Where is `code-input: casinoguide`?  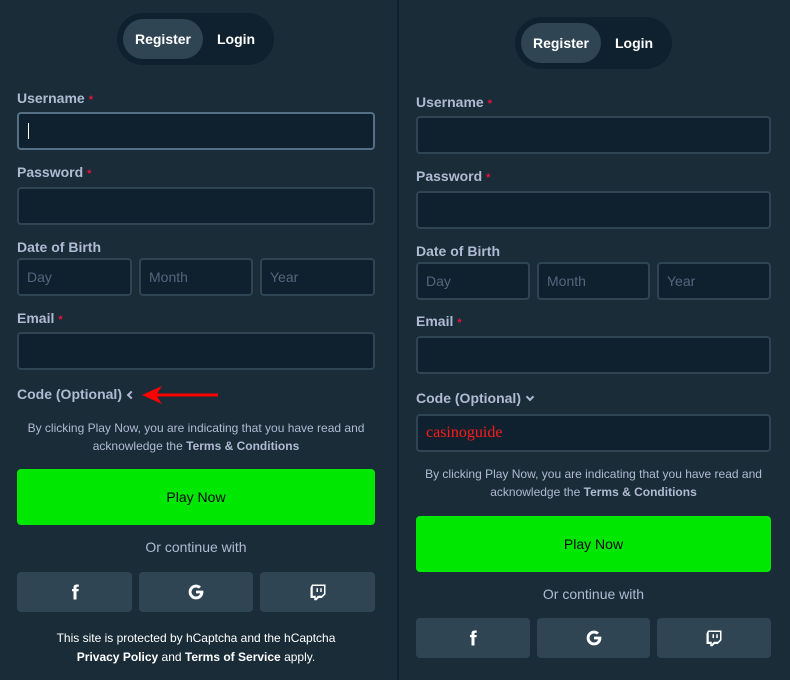
code-input: casinoguide is located at coordinates (593, 433).